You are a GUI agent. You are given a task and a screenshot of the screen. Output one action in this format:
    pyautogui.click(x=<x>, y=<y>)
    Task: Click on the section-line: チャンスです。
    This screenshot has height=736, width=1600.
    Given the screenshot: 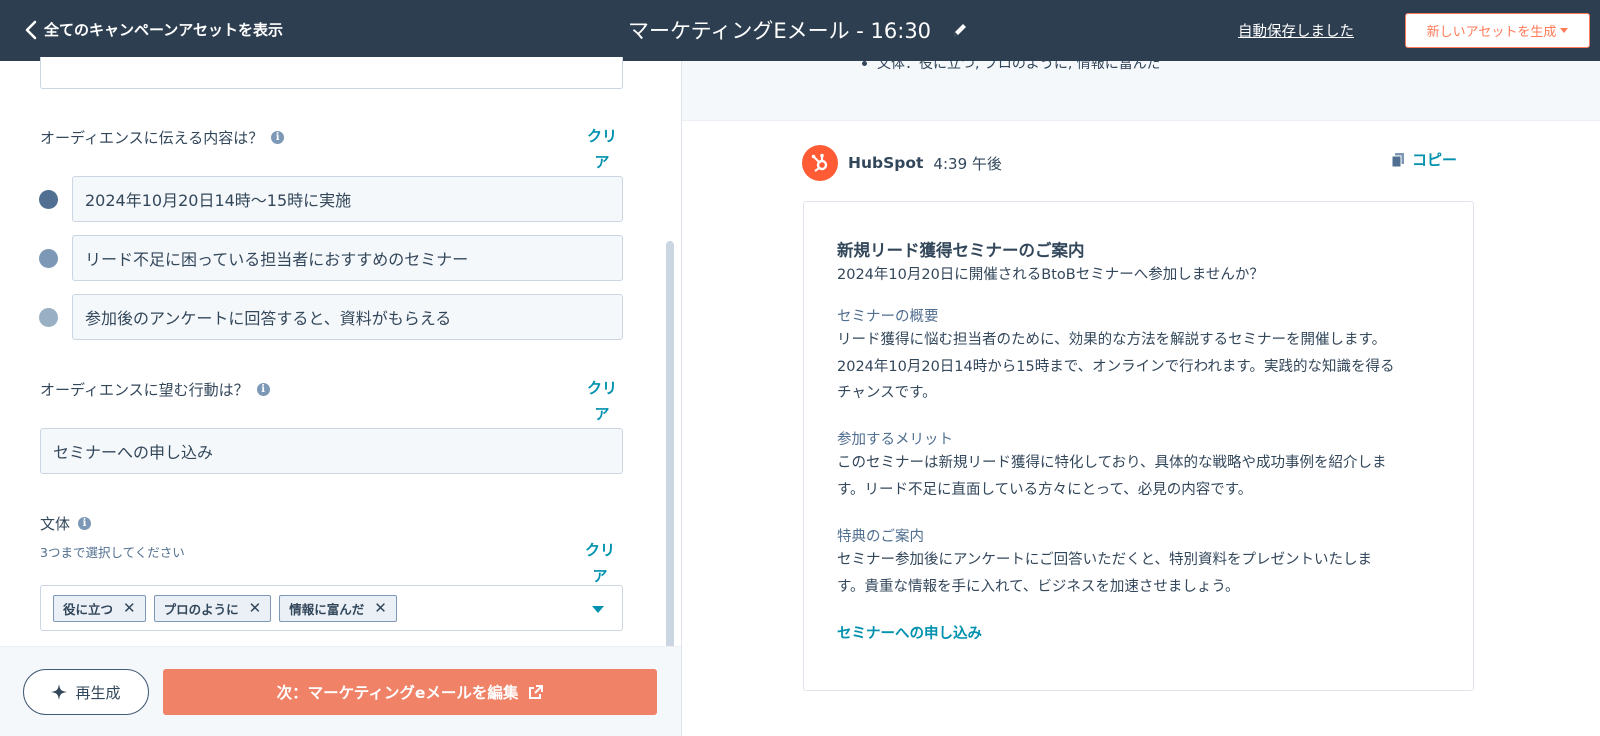 What is the action you would take?
    pyautogui.click(x=887, y=393)
    